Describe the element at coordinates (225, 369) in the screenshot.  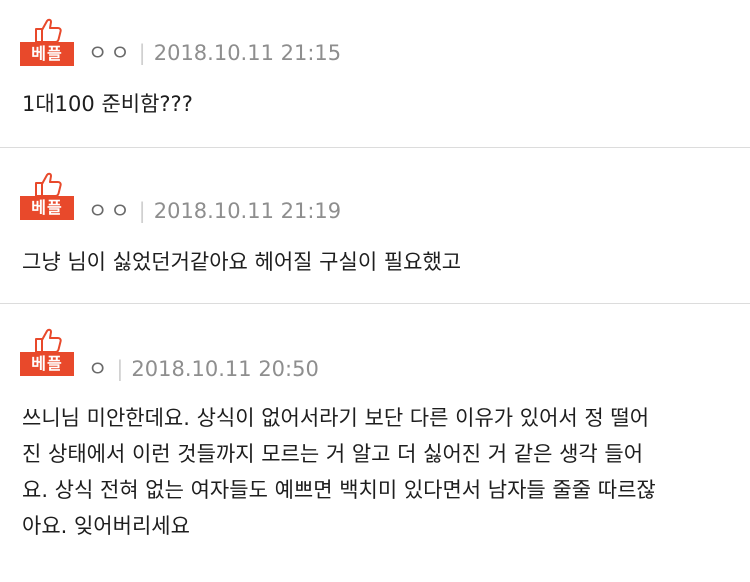
I see `comment-timestamp: 2018.10.11 20:50` at that location.